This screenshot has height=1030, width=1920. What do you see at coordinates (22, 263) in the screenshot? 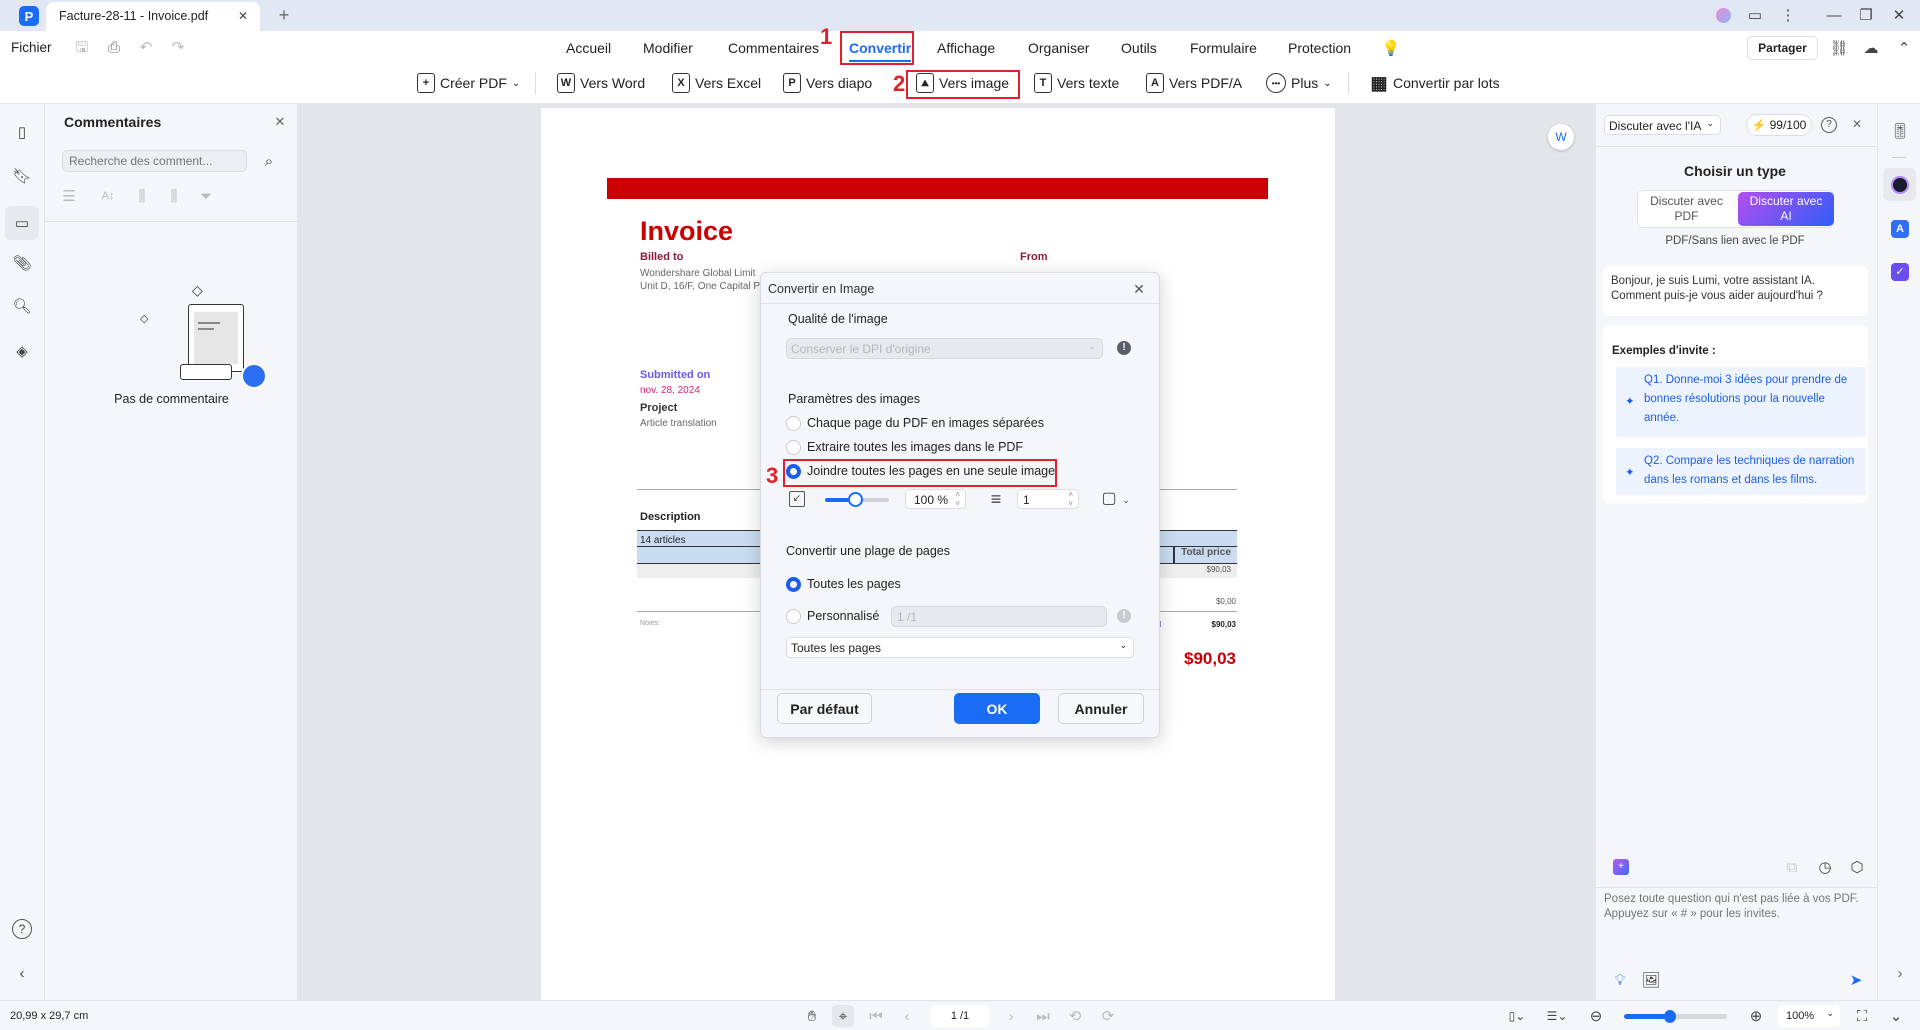
I see `attachment-icon: 📎︎` at bounding box center [22, 263].